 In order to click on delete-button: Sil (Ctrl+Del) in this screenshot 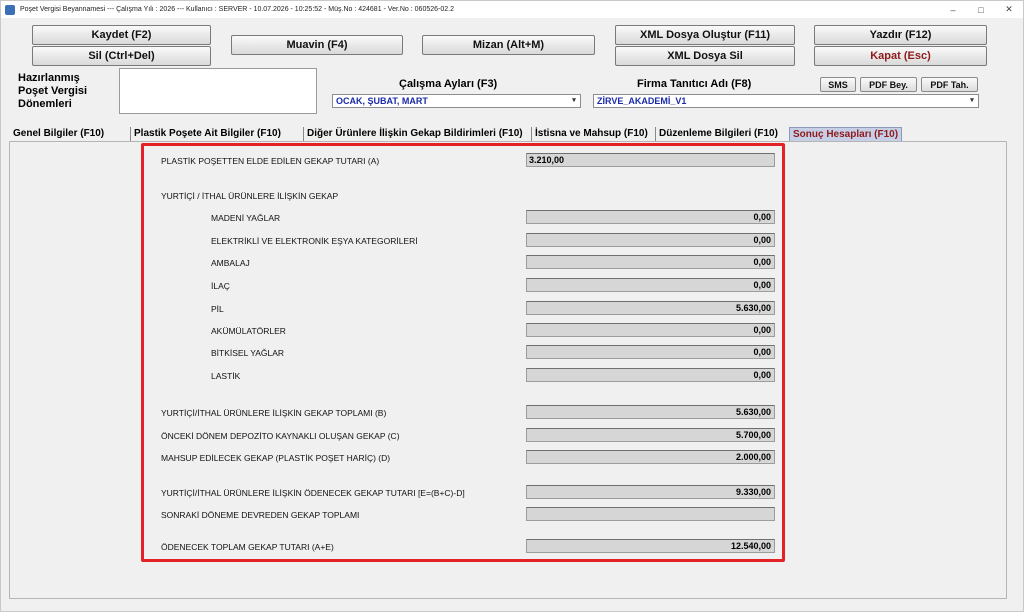, I will do `click(121, 56)`.